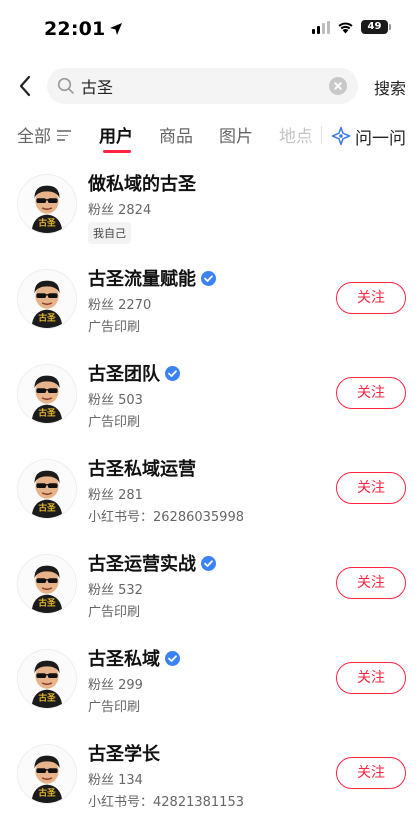 This screenshot has height=820, width=420. Describe the element at coordinates (210, 682) in the screenshot. I see `user-result-row: 古圣 古圣私域粉丝 299 广告印刷 关注` at that location.